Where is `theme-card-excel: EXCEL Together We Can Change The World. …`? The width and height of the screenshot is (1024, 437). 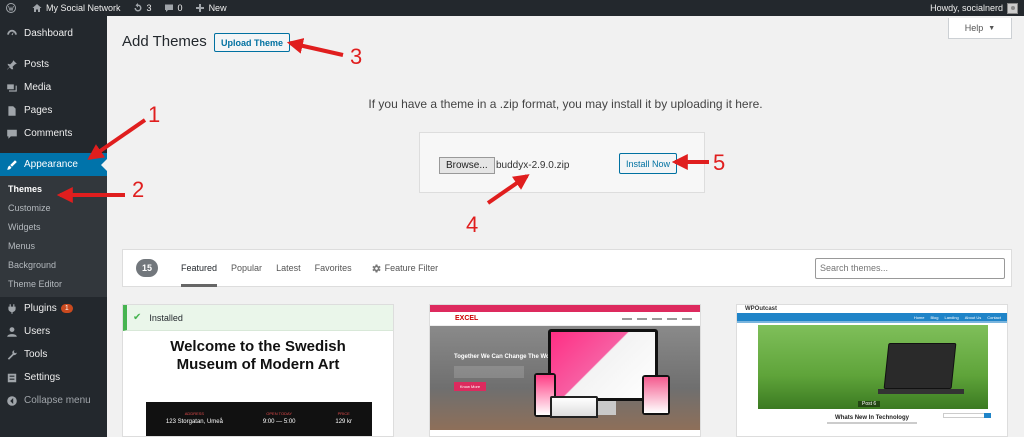 theme-card-excel: EXCEL Together We Can Change The World. … is located at coordinates (565, 370).